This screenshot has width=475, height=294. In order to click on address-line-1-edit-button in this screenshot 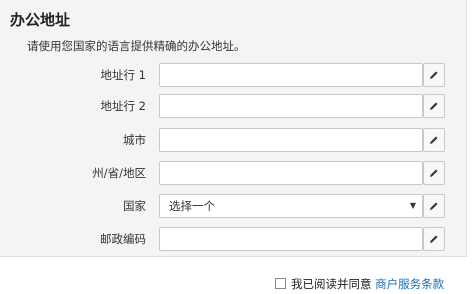, I will do `click(434, 75)`.